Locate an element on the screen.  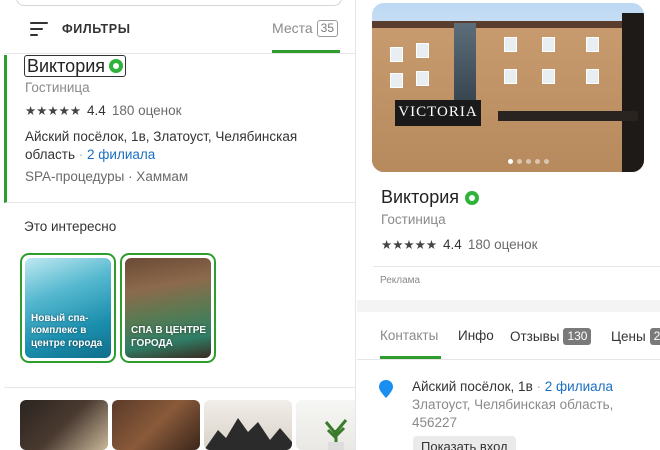
tab-label: Цены is located at coordinates (628, 336).